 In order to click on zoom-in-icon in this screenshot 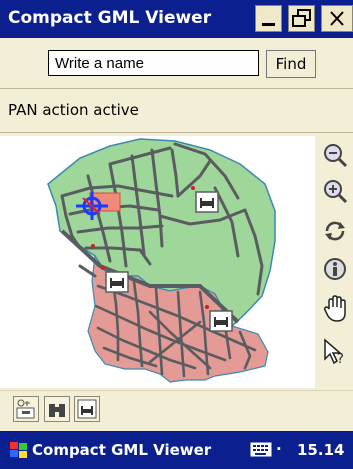, I will do `click(335, 192)`.